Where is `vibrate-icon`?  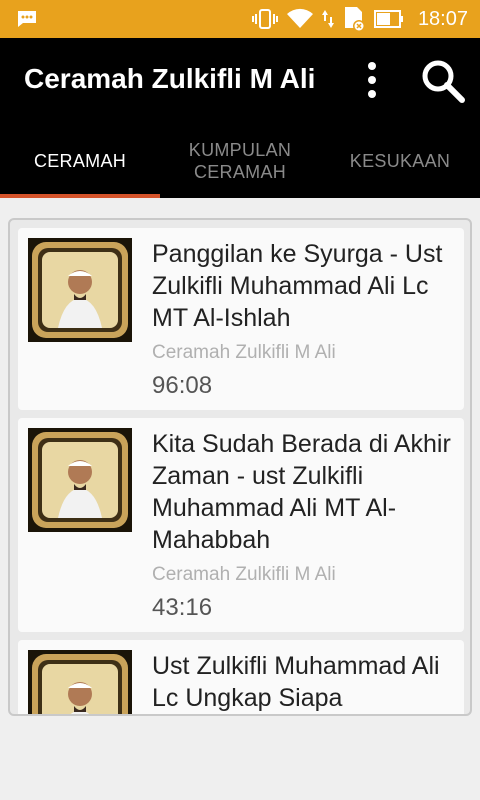 vibrate-icon is located at coordinates (264, 19).